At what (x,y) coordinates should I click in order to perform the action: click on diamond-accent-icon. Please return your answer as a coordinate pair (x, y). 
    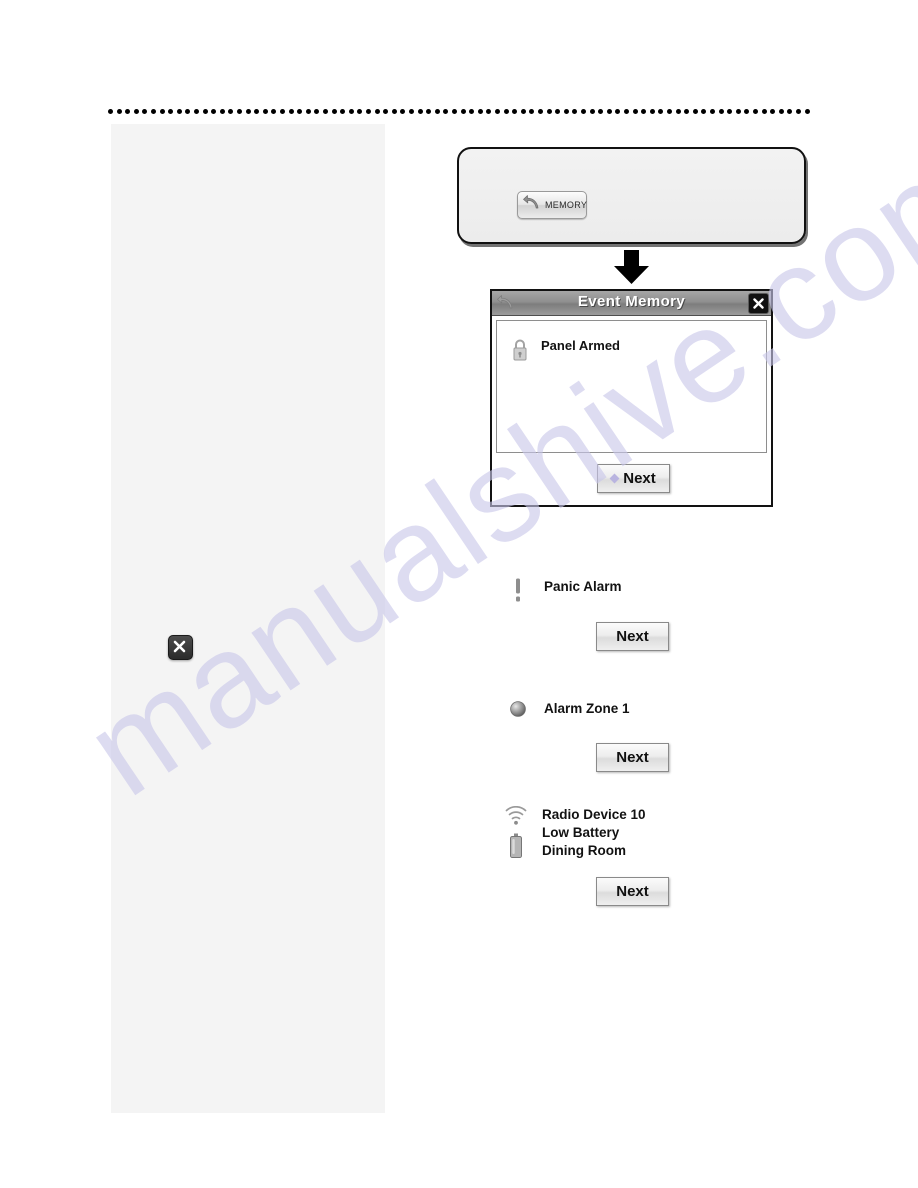
    Looking at the image, I should click on (614, 478).